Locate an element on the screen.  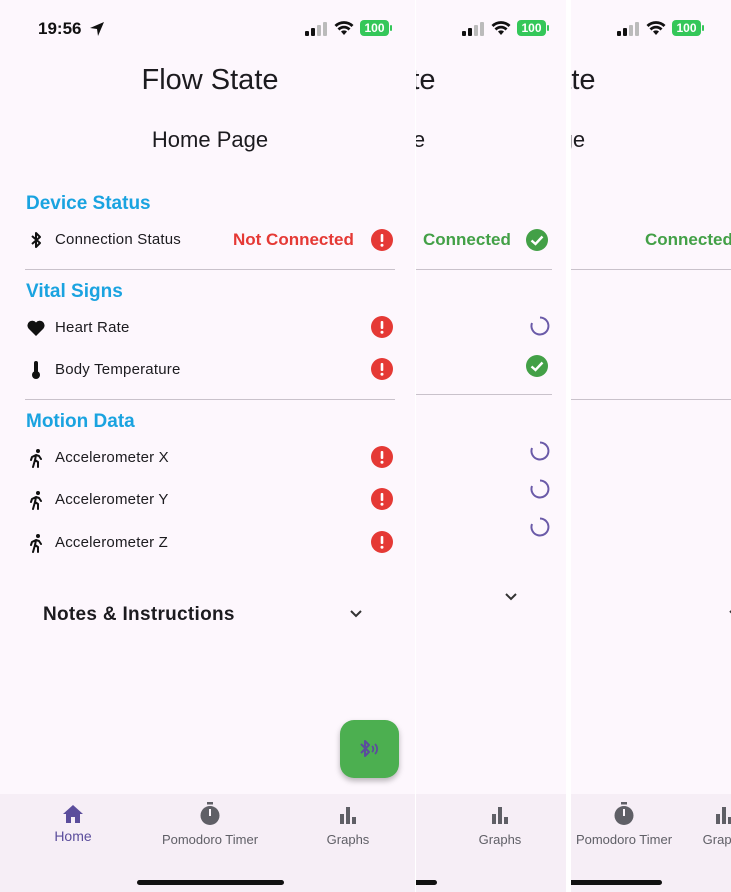
heart-rate-label: Heart Rate is located at coordinates (92, 327).